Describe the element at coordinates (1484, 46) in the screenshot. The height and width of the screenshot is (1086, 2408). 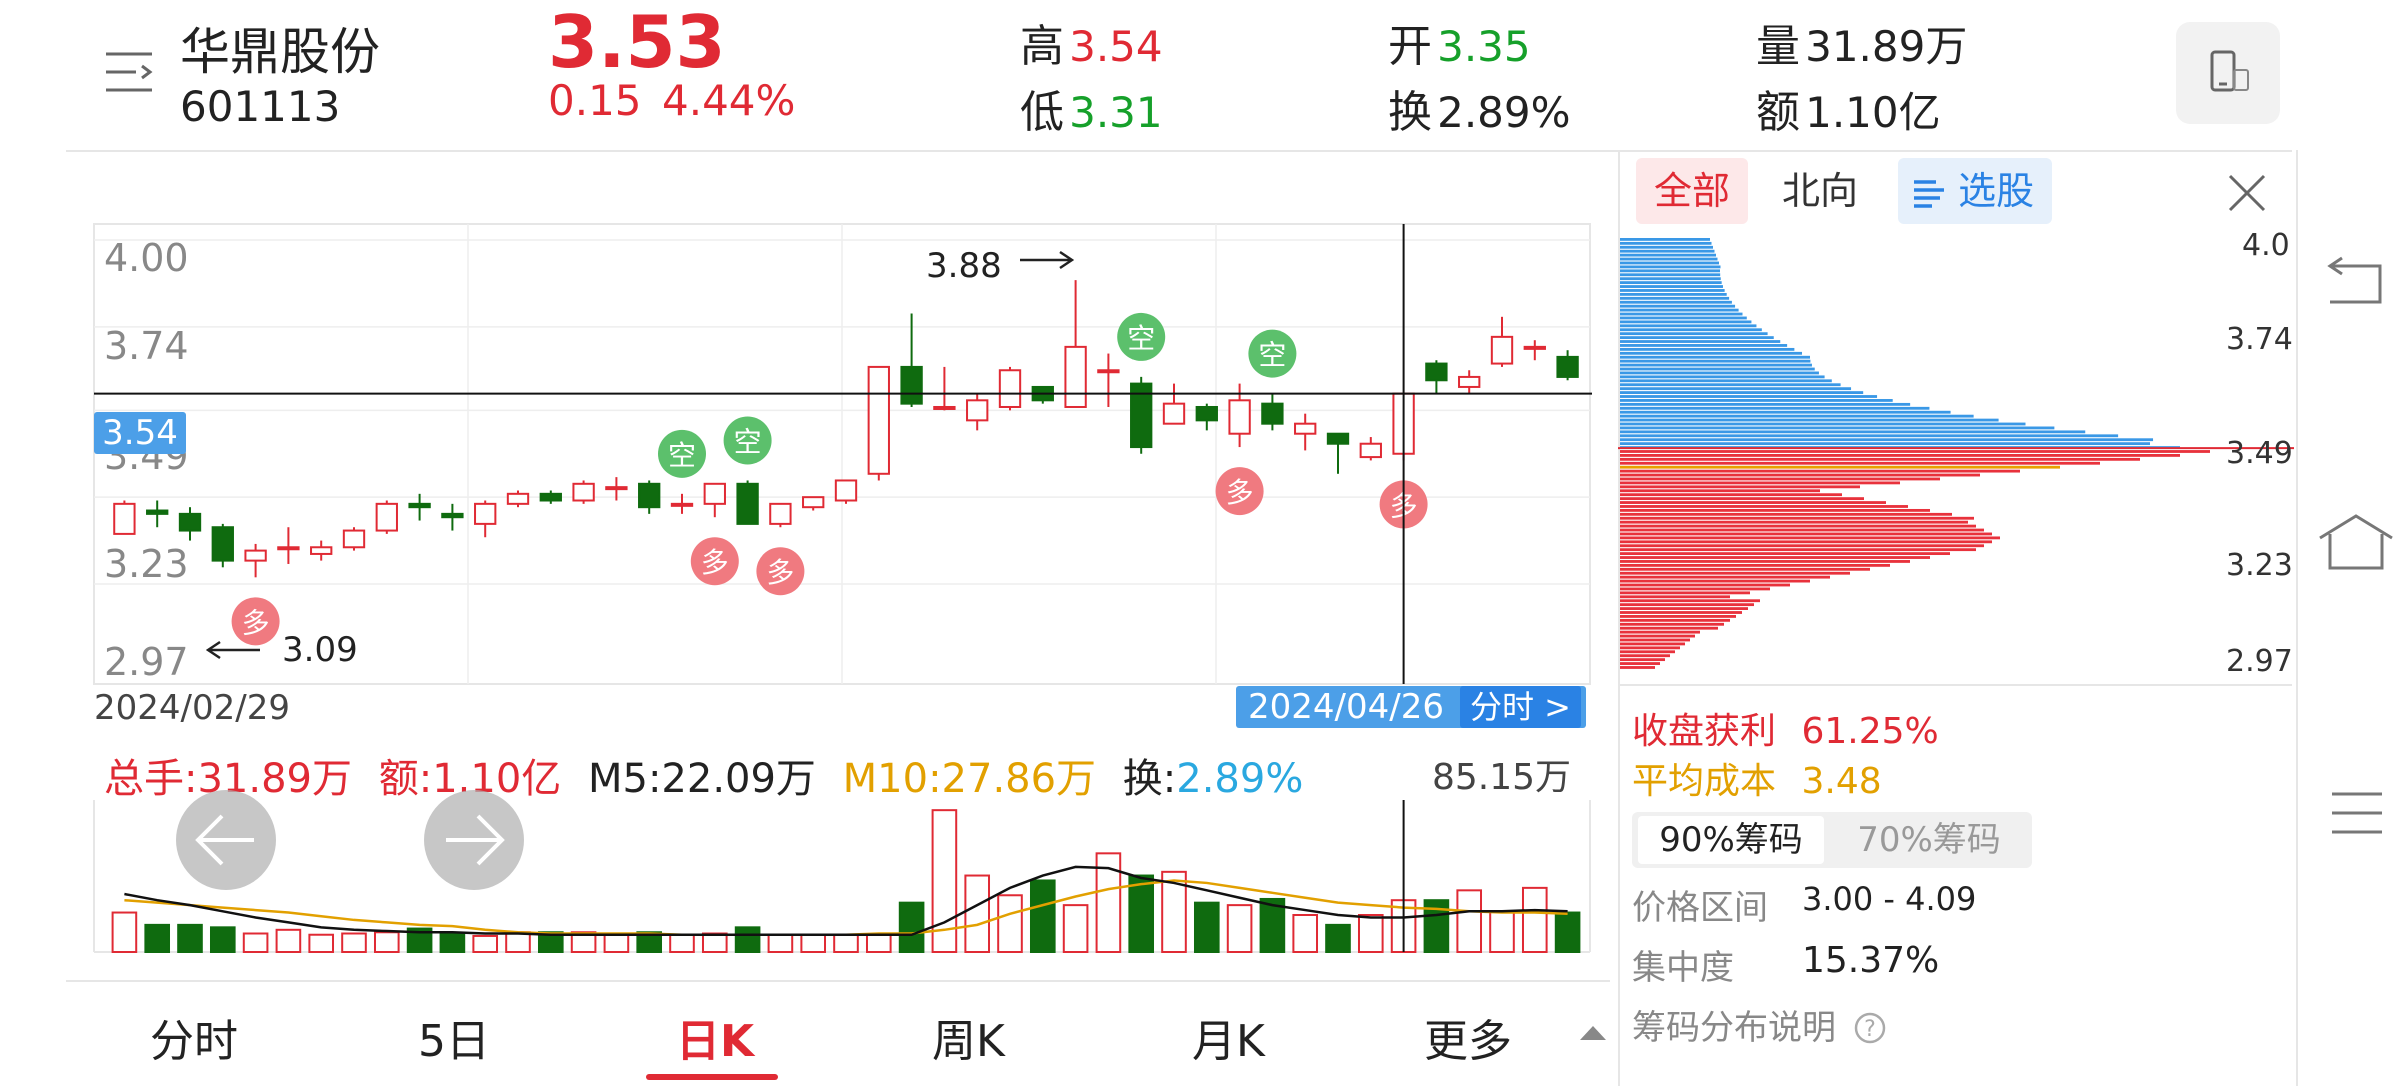
I see `quote-open-value: 3.35` at that location.